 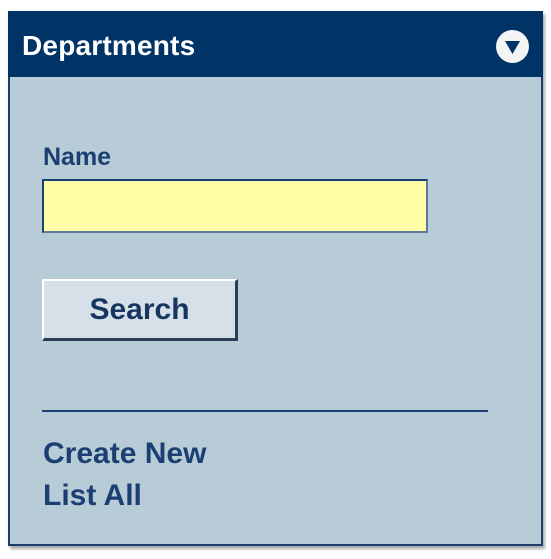 What do you see at coordinates (92, 496) in the screenshot?
I see `list-all-link: List All` at bounding box center [92, 496].